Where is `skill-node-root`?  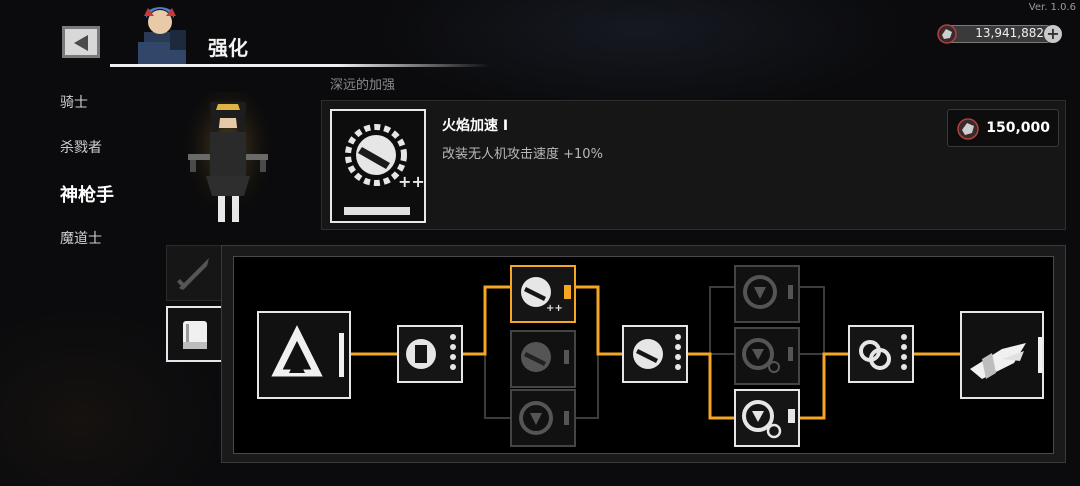 skill-node-root is located at coordinates (304, 355).